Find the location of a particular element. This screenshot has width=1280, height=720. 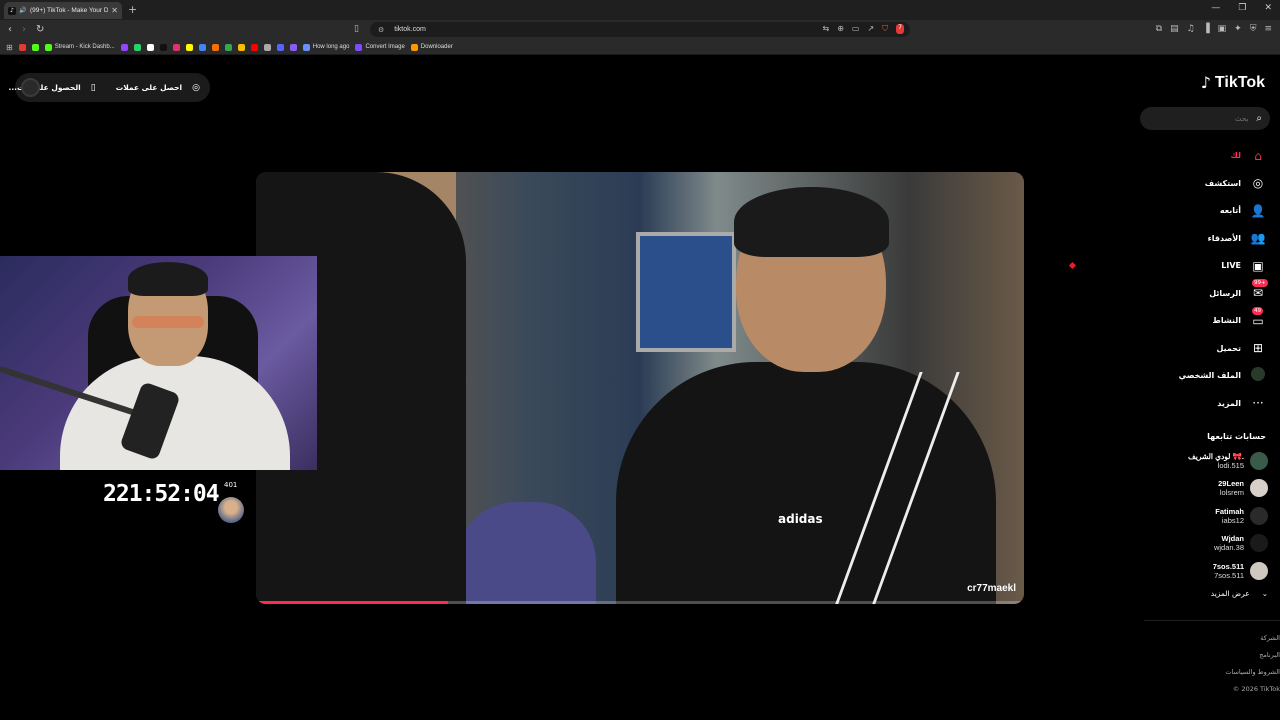

forward-icon: › is located at coordinates (24, 29).